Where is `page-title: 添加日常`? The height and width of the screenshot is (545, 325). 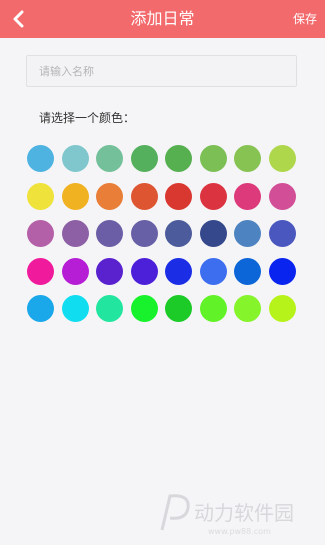 page-title: 添加日常 is located at coordinates (162, 18).